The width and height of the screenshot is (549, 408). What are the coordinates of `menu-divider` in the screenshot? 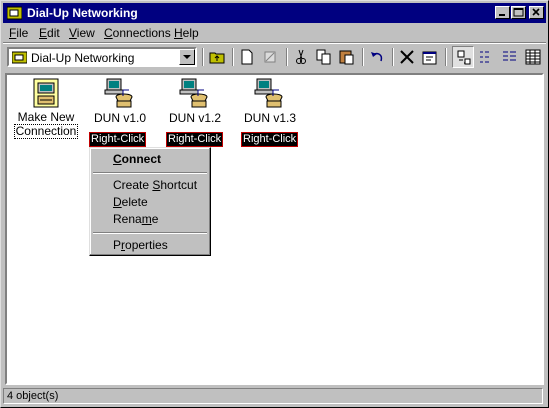 It's located at (274, 43).